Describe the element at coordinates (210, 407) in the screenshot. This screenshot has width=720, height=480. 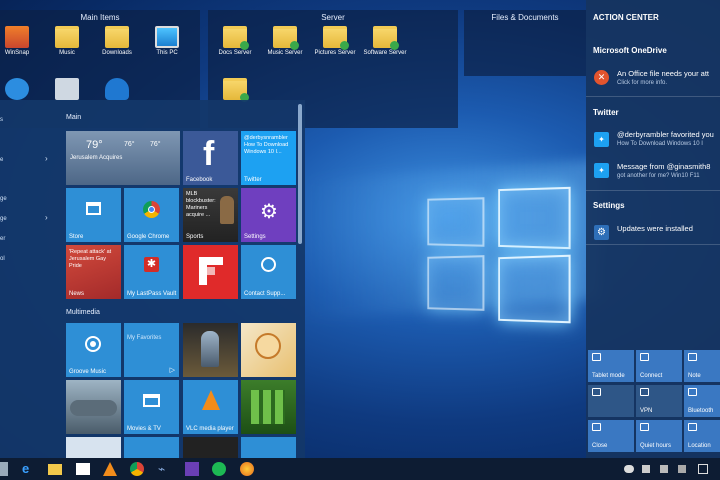
I see `tile-vlc: VLC media player` at that location.